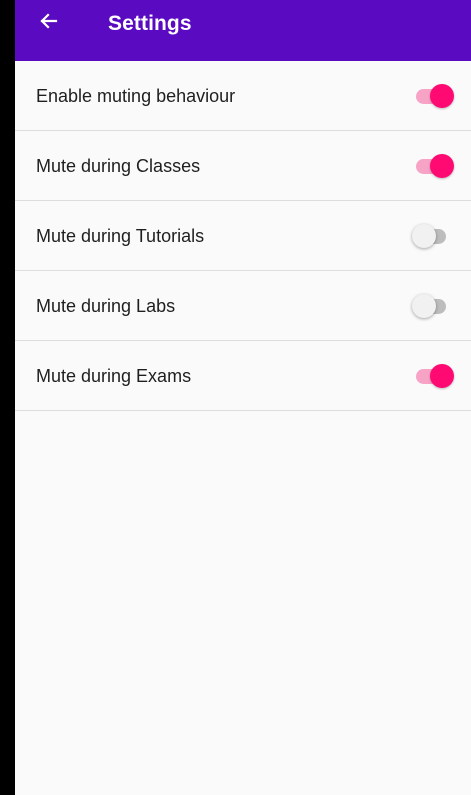 The image size is (471, 795). What do you see at coordinates (150, 23) in the screenshot?
I see `page-title: Settings` at bounding box center [150, 23].